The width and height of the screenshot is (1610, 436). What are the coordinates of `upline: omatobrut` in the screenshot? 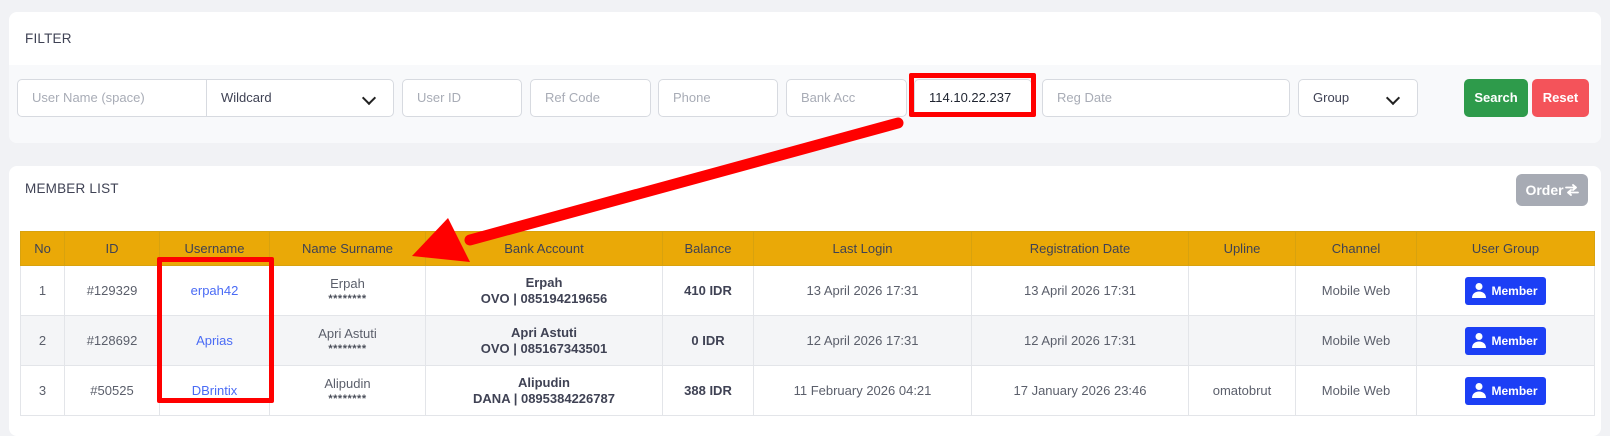 It's located at (1242, 390).